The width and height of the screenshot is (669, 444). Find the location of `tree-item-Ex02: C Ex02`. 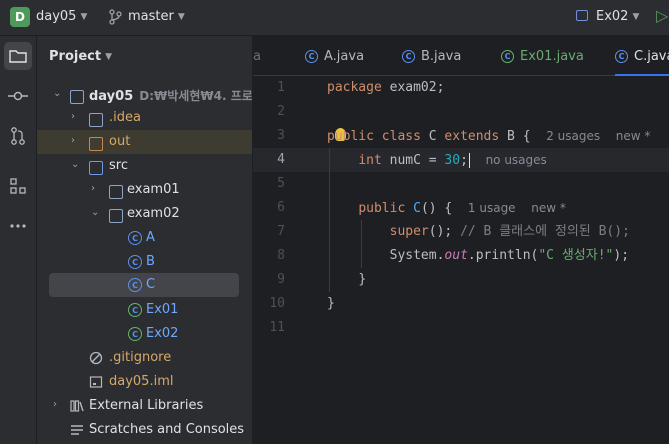

tree-item-Ex02: C Ex02 is located at coordinates (144, 334).